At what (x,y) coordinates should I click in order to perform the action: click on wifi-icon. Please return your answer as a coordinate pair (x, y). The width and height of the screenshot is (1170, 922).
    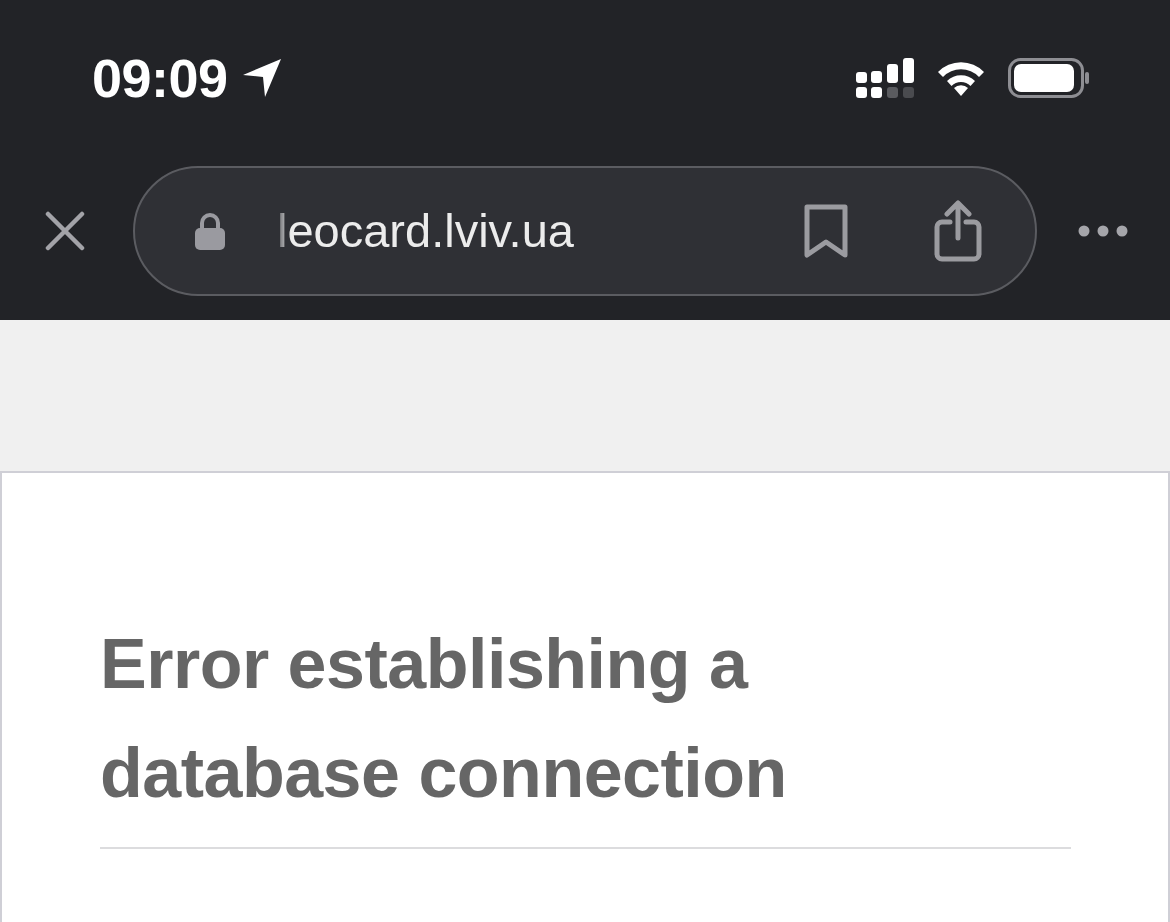
    Looking at the image, I should click on (961, 78).